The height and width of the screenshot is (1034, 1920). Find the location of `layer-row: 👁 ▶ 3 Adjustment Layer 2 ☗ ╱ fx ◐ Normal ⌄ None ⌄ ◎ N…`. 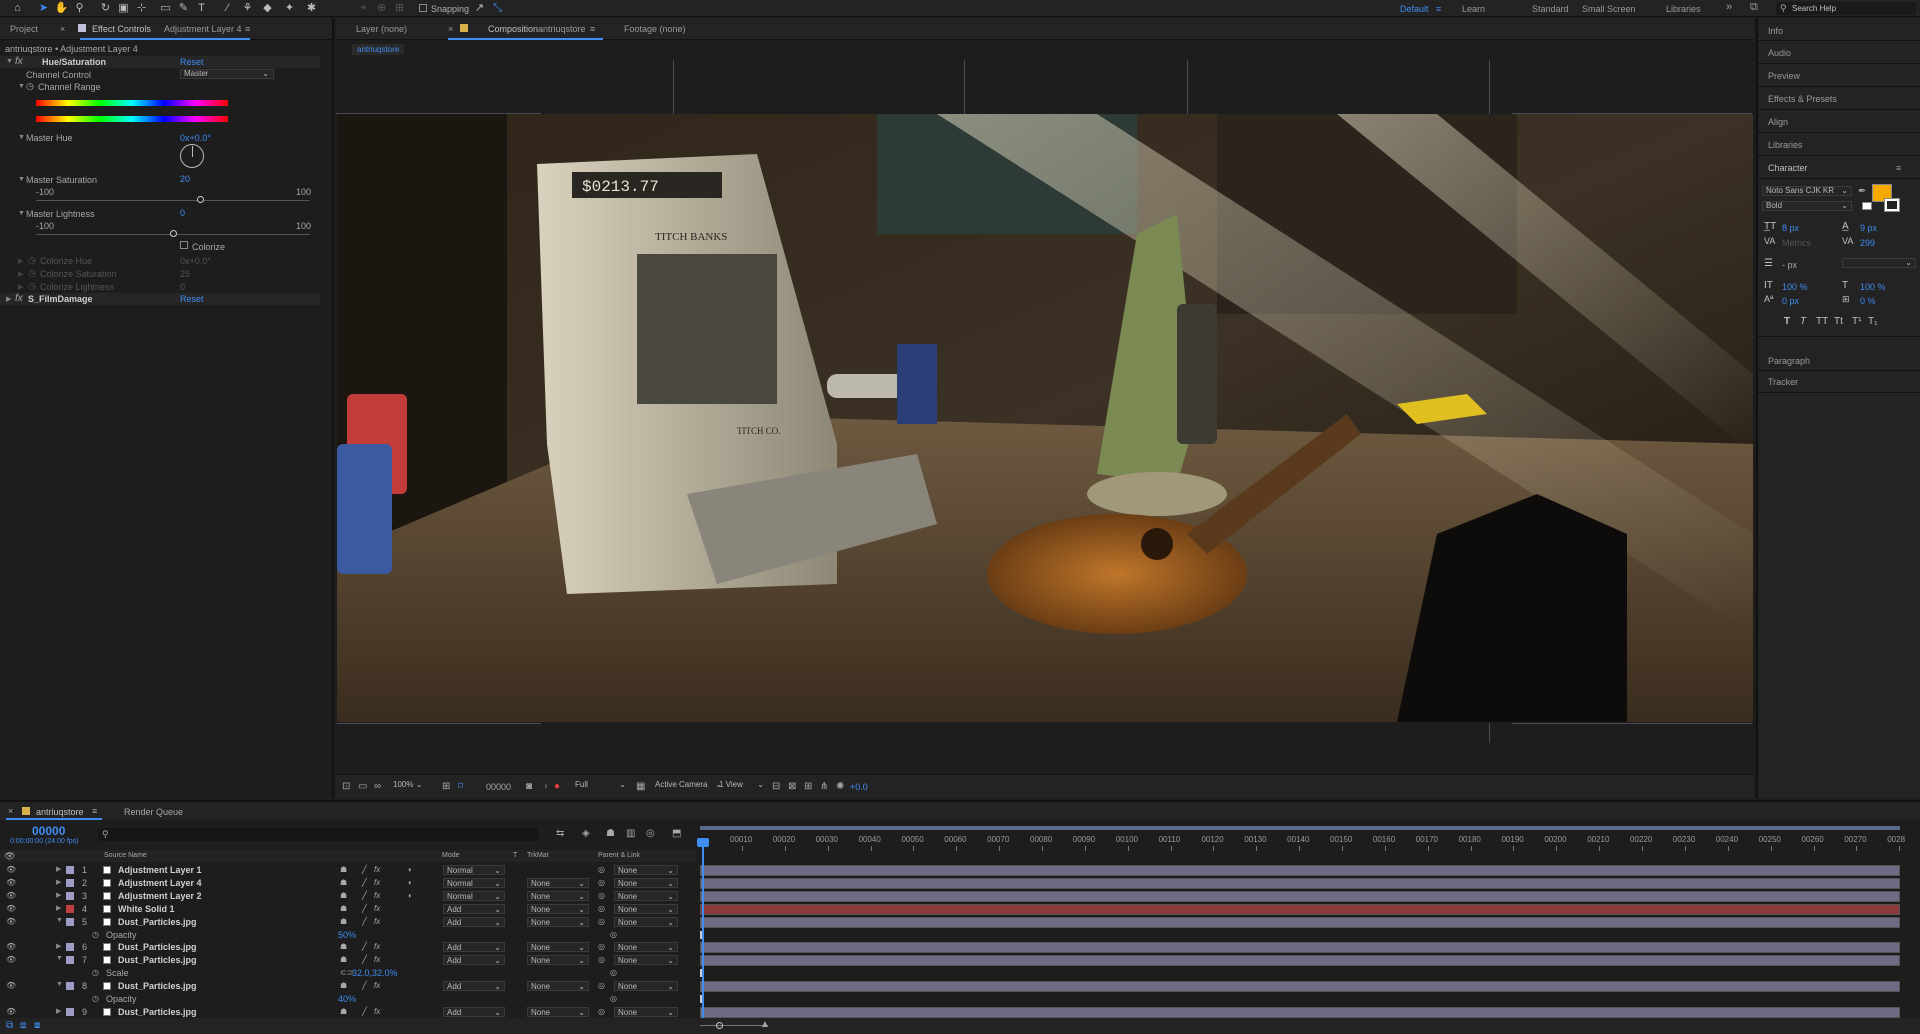

layer-row: 👁 ▶ 3 Adjustment Layer 2 ☗ ╱ fx ◐ Normal ⌄ None ⌄ ◎ N… is located at coordinates (345, 896).